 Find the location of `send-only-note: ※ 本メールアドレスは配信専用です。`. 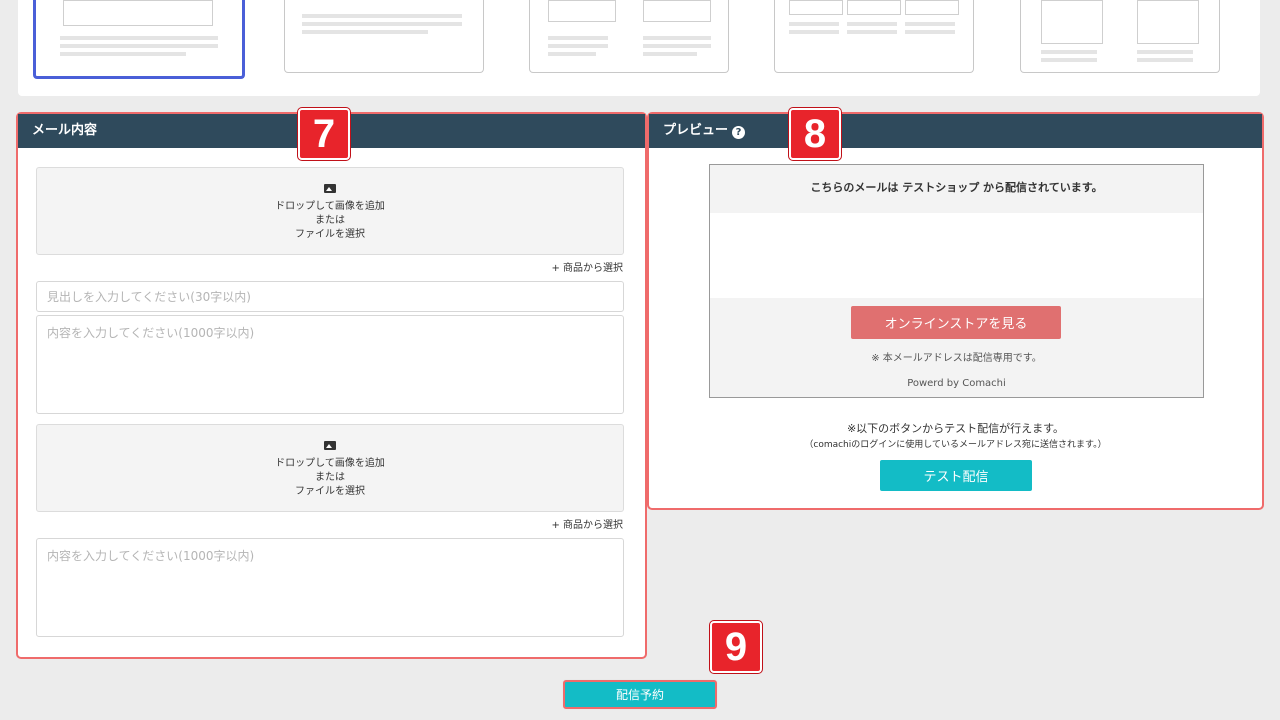

send-only-note: ※ 本メールアドレスは配信専用です。 is located at coordinates (956, 358).